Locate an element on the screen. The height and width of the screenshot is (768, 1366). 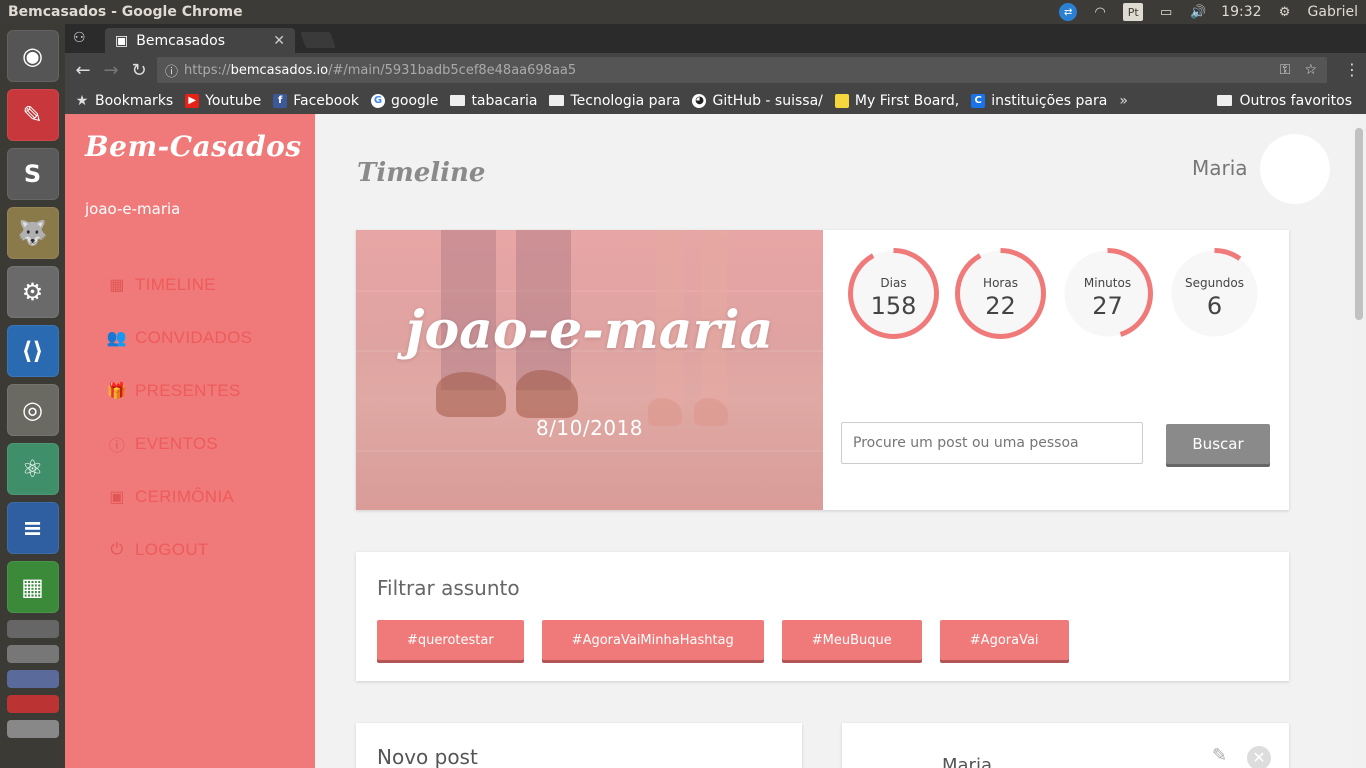
chrome-icon: ◎ is located at coordinates (32, 410).